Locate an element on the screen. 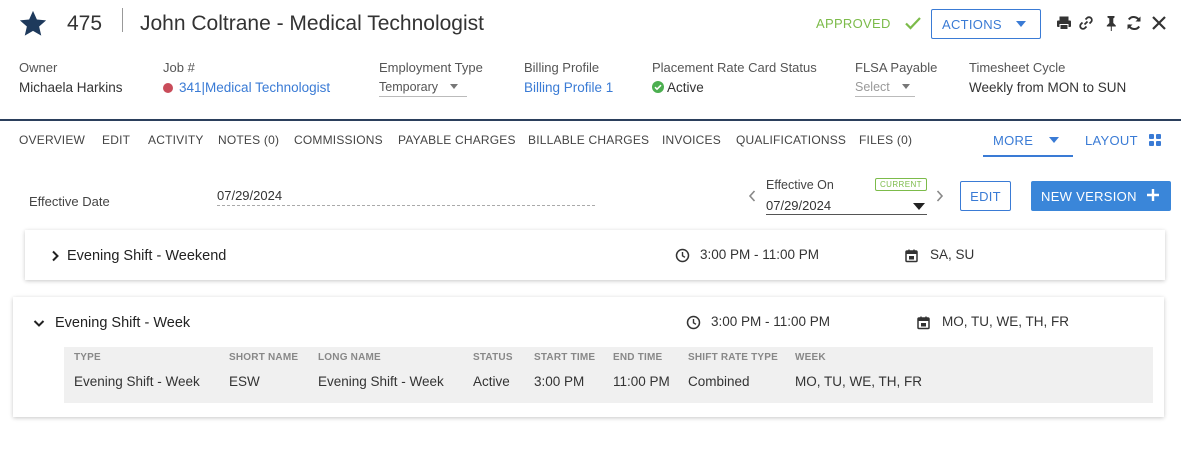 The width and height of the screenshot is (1181, 451). employment-type-select: Temporary is located at coordinates (423, 88).